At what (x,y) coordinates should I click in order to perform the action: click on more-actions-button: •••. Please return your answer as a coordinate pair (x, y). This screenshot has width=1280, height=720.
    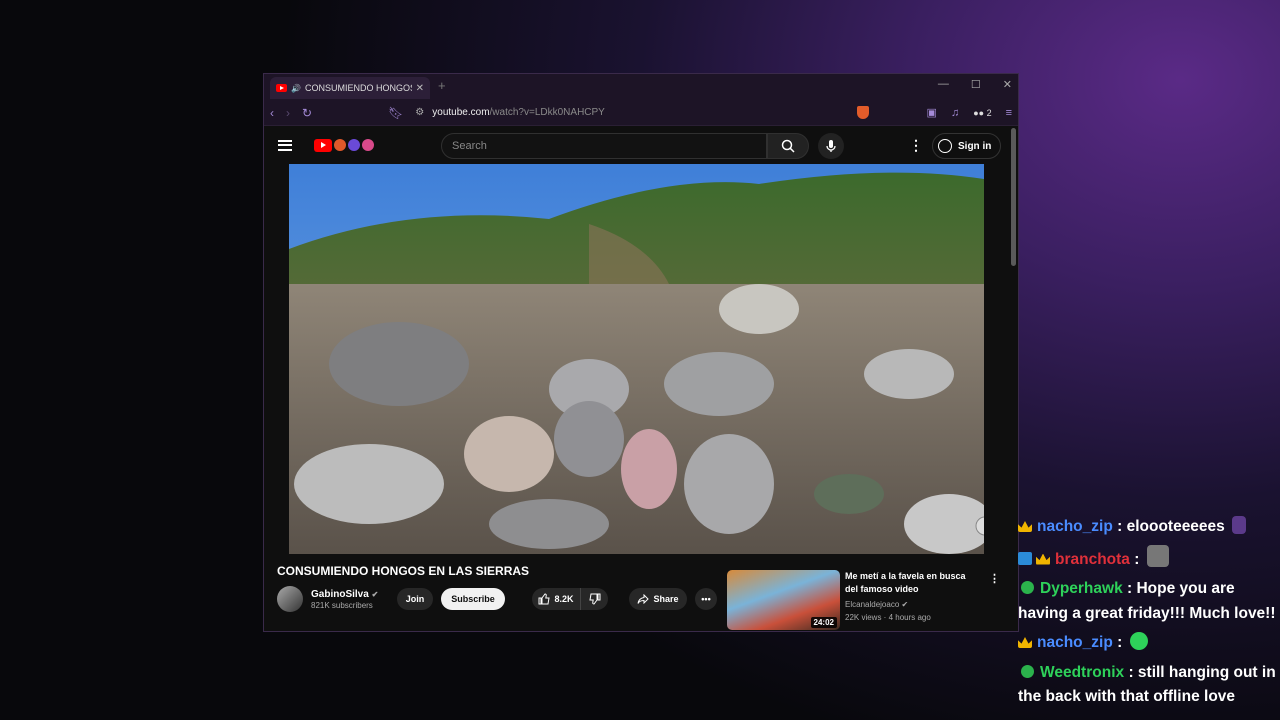
    Looking at the image, I should click on (706, 599).